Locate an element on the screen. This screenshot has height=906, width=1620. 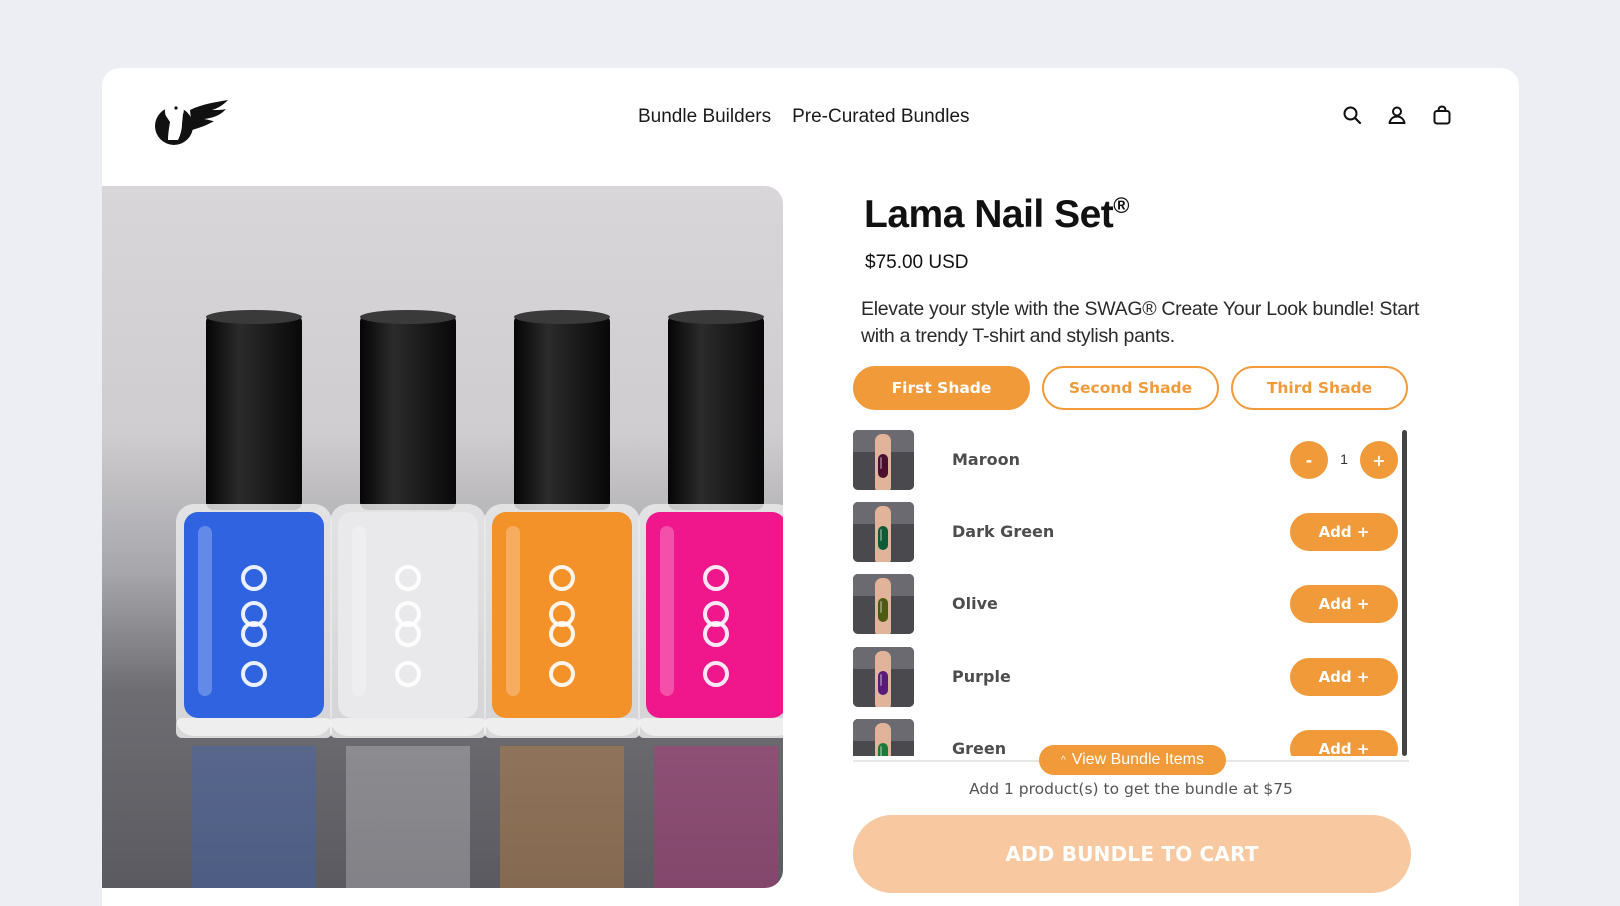
nav-bundle-builders: Bundle Builders is located at coordinates (704, 117).